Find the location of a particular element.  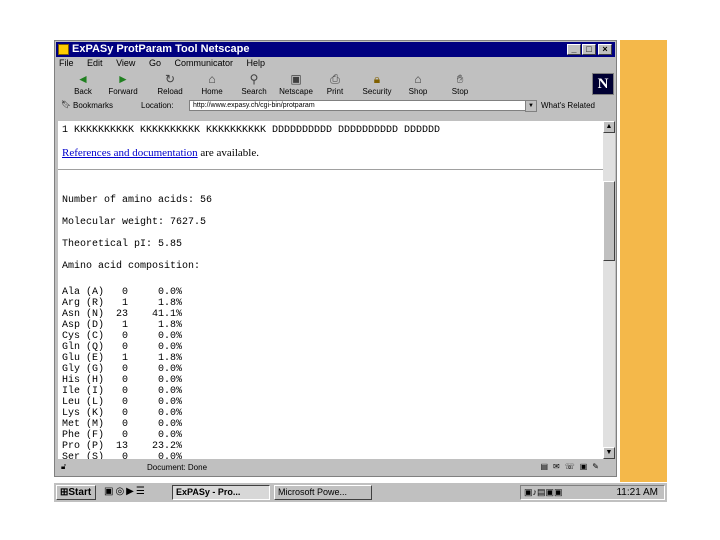

menu-help: Help is located at coordinates (256, 63).